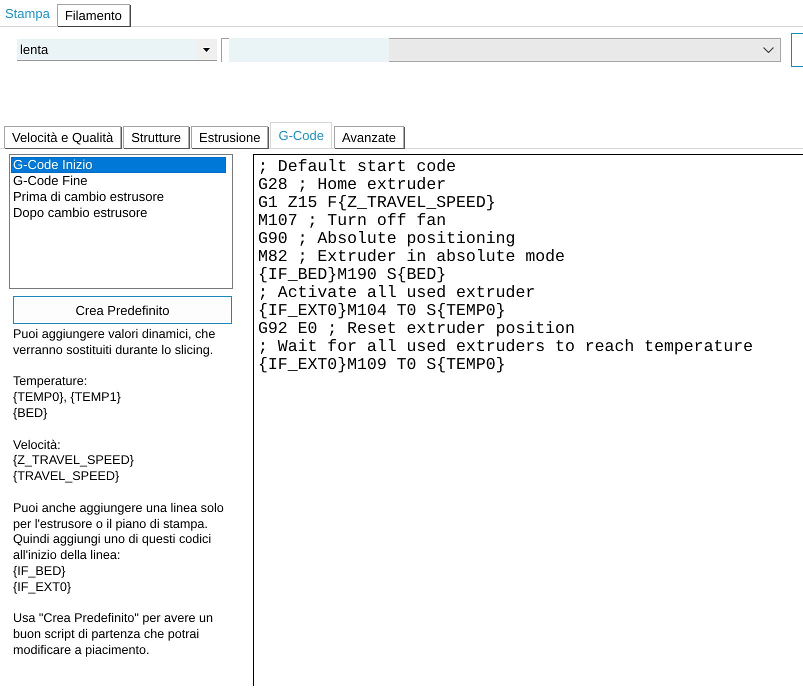 The image size is (803, 694). I want to click on code-line: {IF_EXT0}M104 T0 S{TEMP0}, so click(382, 311).